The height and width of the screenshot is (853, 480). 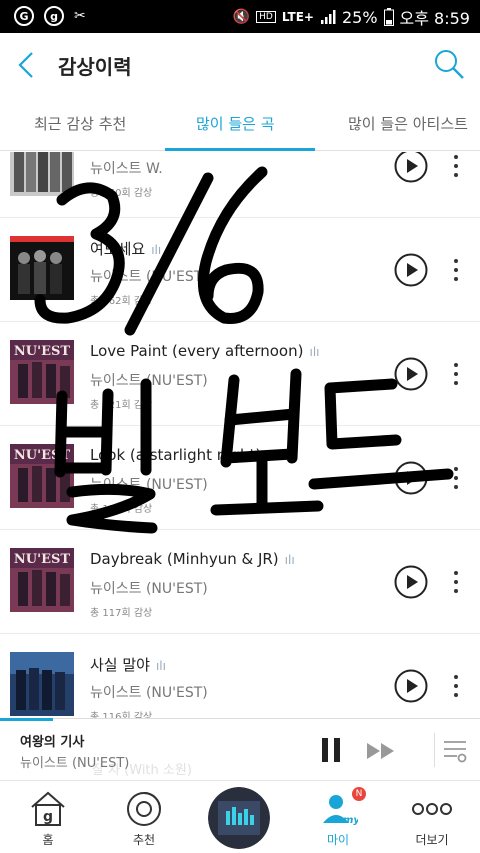 I want to click on now-playing-title: 여왕의 기사, so click(x=52, y=742).